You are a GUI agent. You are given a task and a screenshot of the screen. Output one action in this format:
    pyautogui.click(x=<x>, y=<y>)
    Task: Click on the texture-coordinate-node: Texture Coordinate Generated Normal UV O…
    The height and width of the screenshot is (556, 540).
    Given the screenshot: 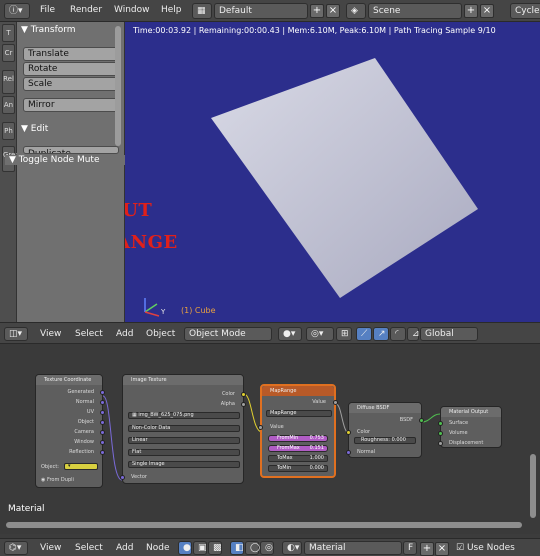 What is the action you would take?
    pyautogui.click(x=70, y=431)
    